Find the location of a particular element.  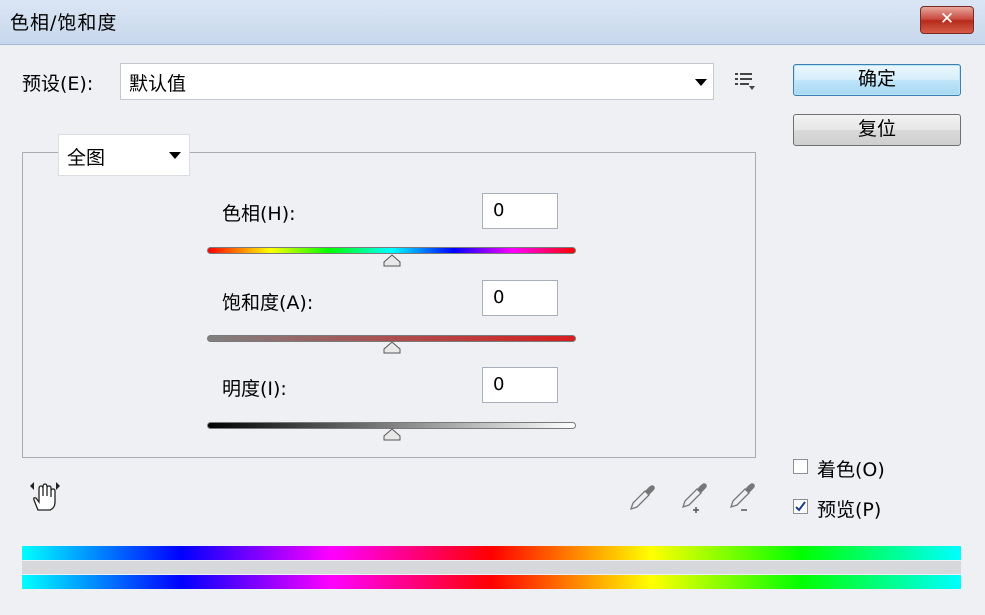

eyedropper-minus-icon is located at coordinates (742, 498).